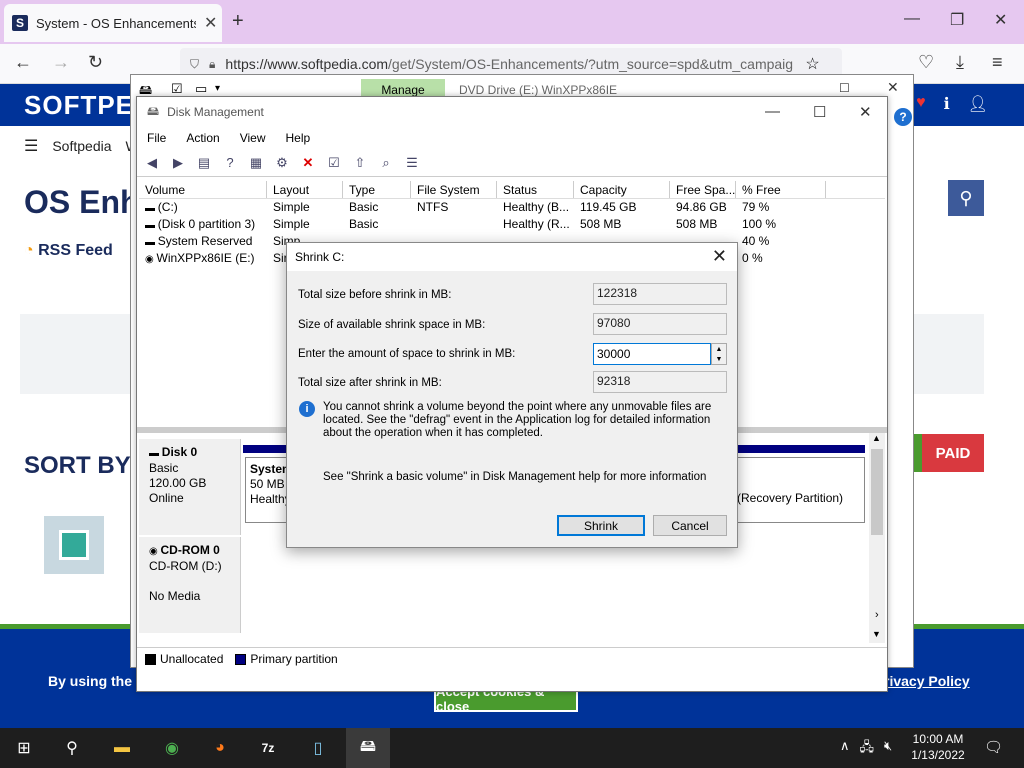 This screenshot has height=768, width=1024. Describe the element at coordinates (993, 747) in the screenshot. I see `notifications-icon: 🗨︎` at that location.